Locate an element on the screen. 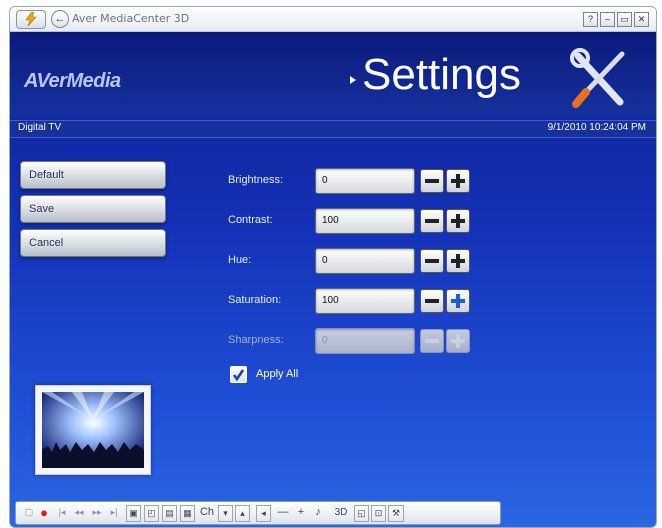  sharpness-increase-button is located at coordinates (458, 341).